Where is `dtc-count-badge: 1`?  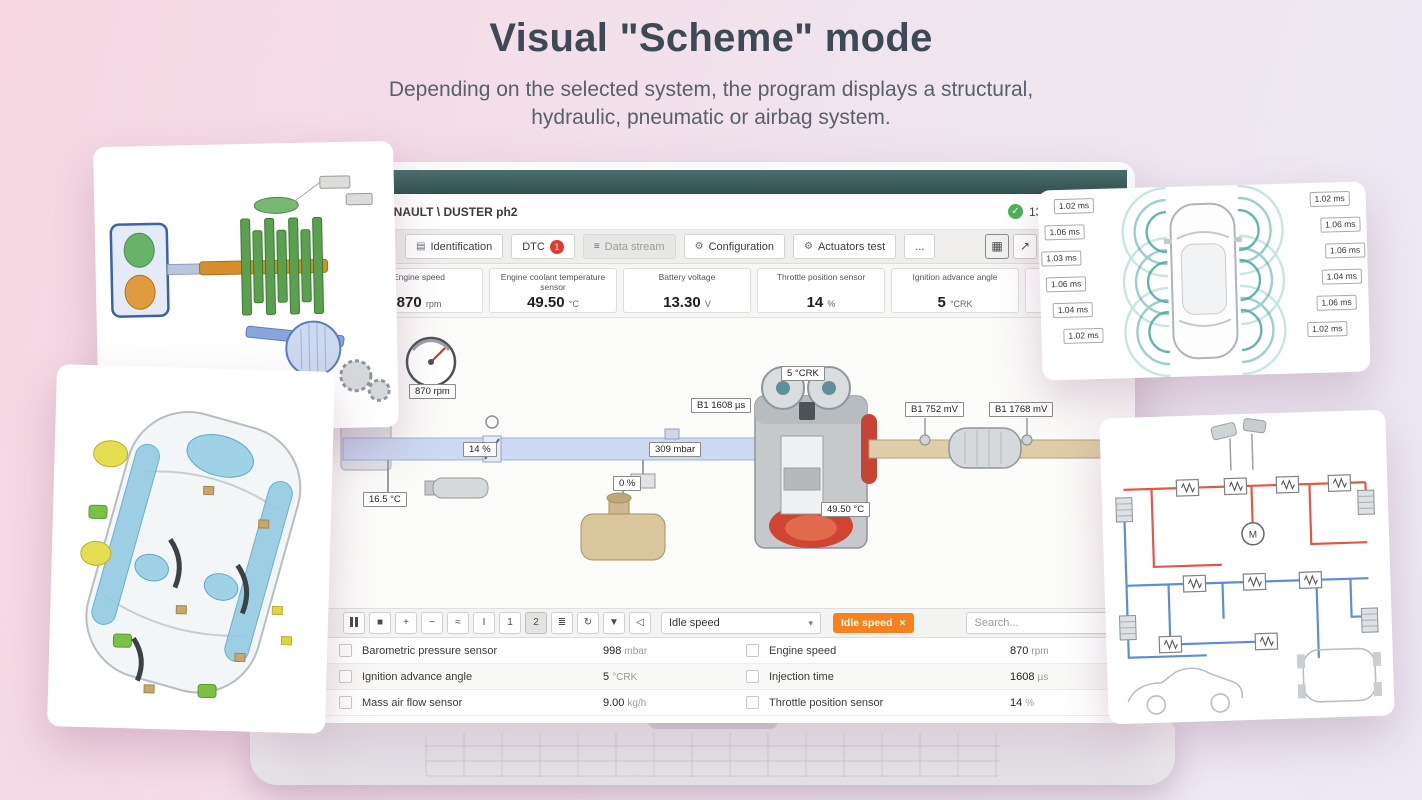 dtc-count-badge: 1 is located at coordinates (556, 246).